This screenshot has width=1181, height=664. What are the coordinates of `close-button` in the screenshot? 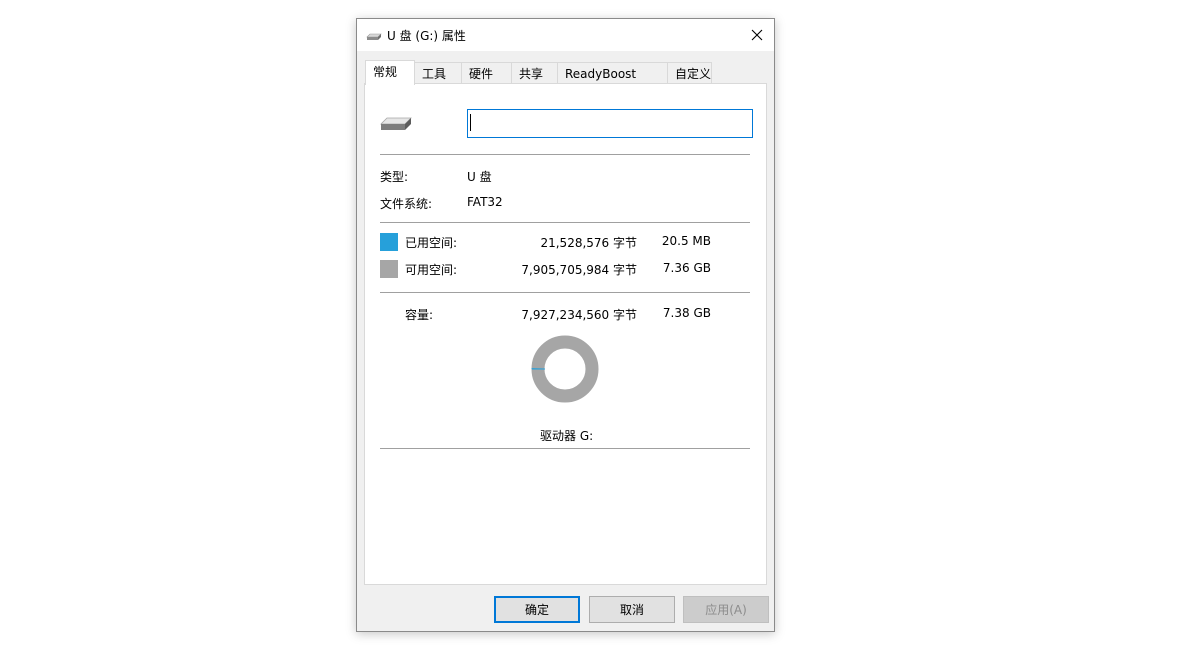 It's located at (757, 35).